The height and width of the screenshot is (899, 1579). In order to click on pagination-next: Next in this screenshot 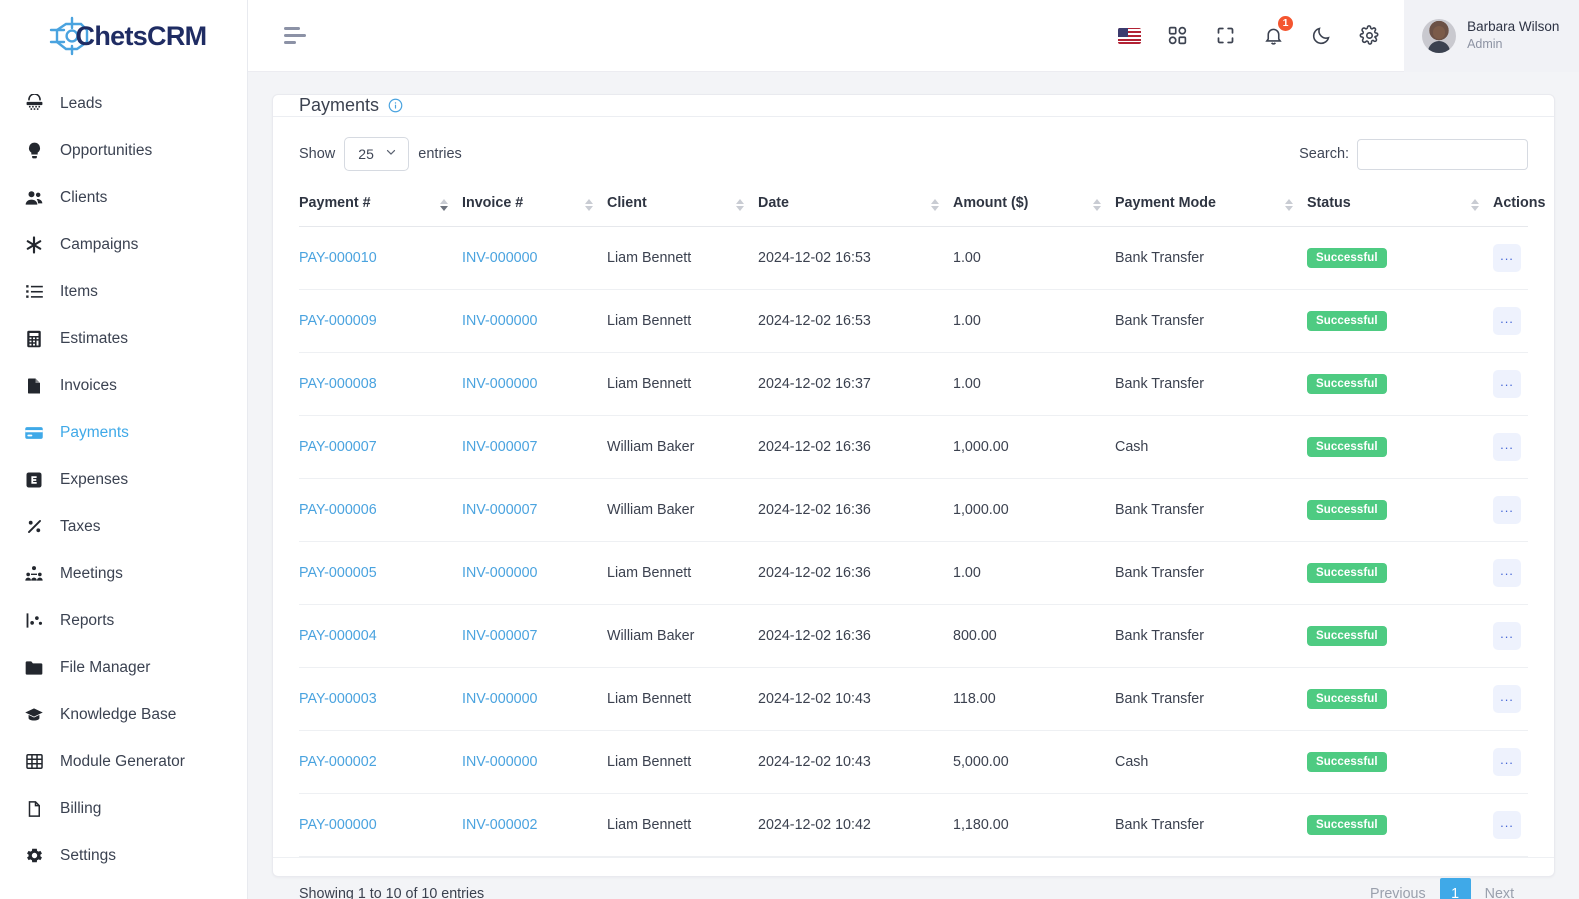, I will do `click(1499, 888)`.